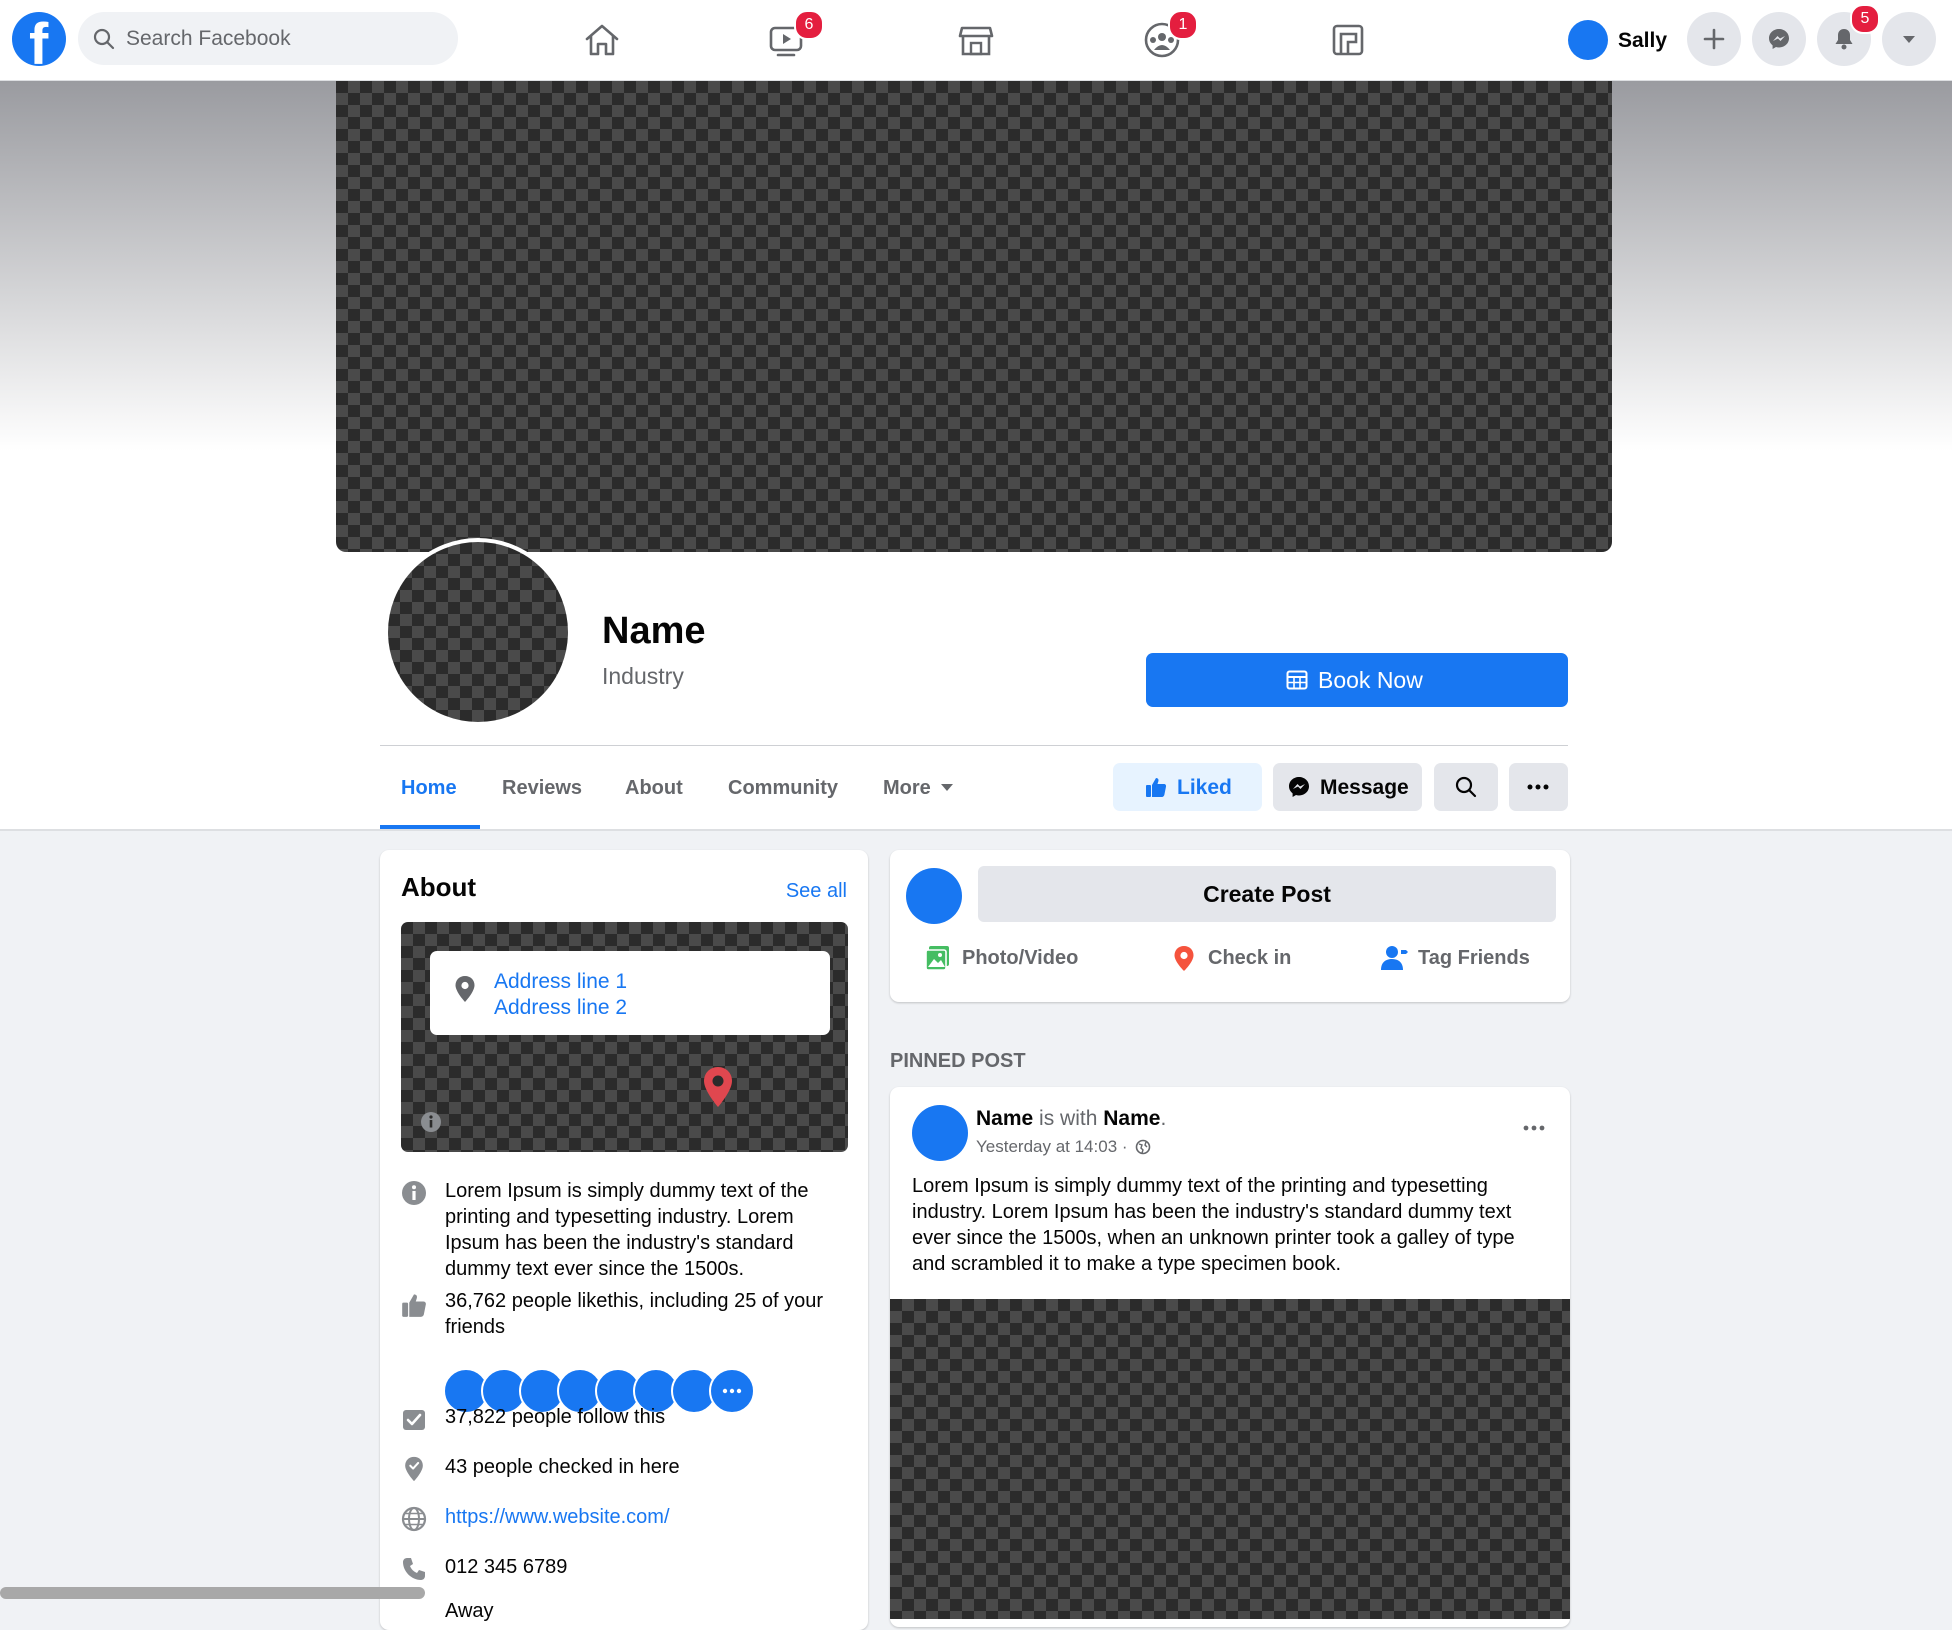  What do you see at coordinates (562, 1467) in the screenshot?
I see `checkins-count: 43 people checked in here` at bounding box center [562, 1467].